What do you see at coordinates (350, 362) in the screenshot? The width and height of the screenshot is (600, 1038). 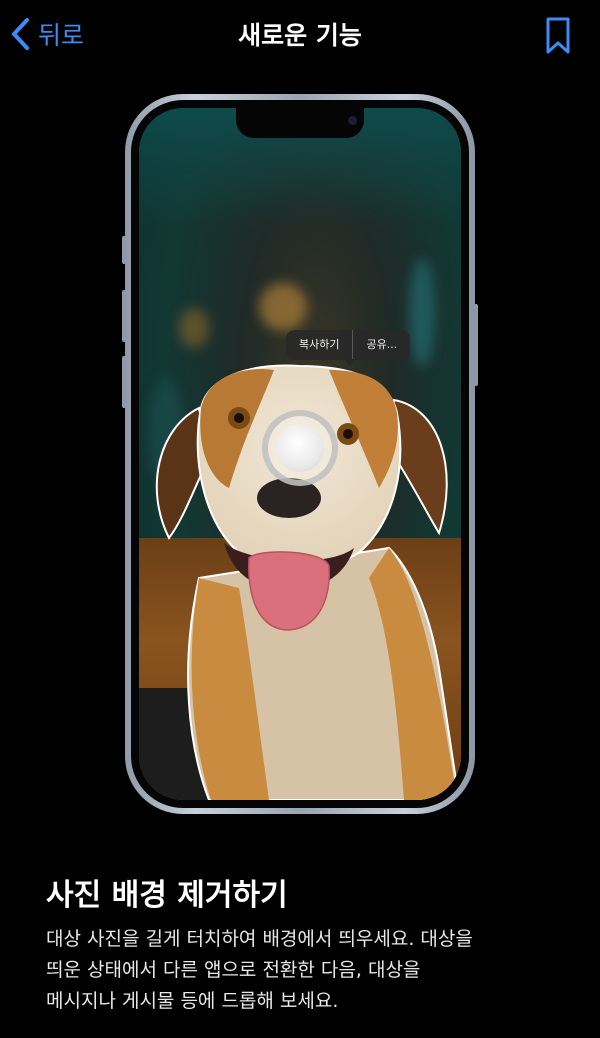 I see `context-menu-arrow` at bounding box center [350, 362].